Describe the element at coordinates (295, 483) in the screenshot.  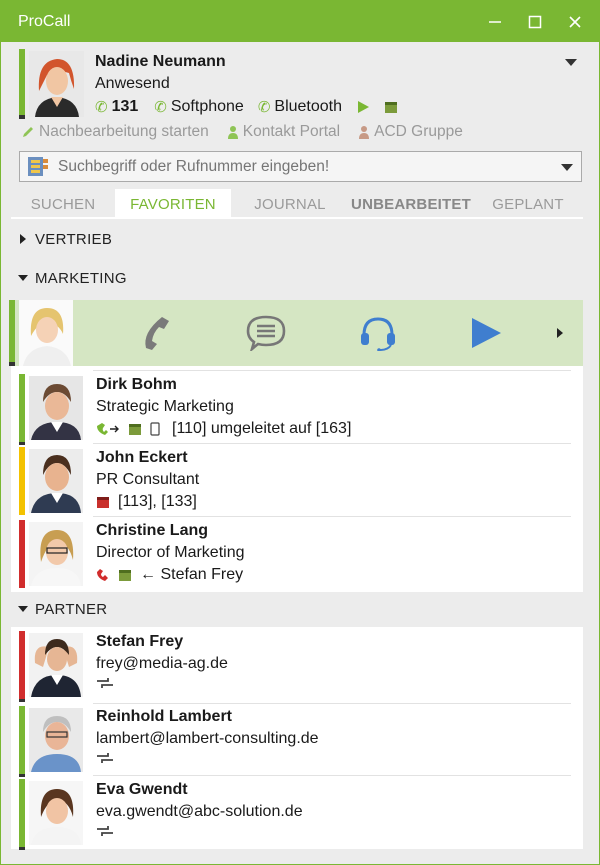
I see `list-item: John Eckert PR Consultant [113], [133]` at that location.